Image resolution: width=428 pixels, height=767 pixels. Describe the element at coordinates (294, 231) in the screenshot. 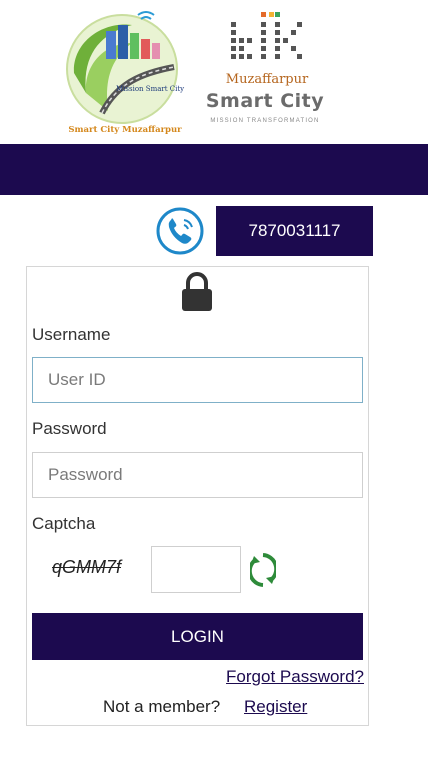

I see `phone-number: 7870031117` at that location.